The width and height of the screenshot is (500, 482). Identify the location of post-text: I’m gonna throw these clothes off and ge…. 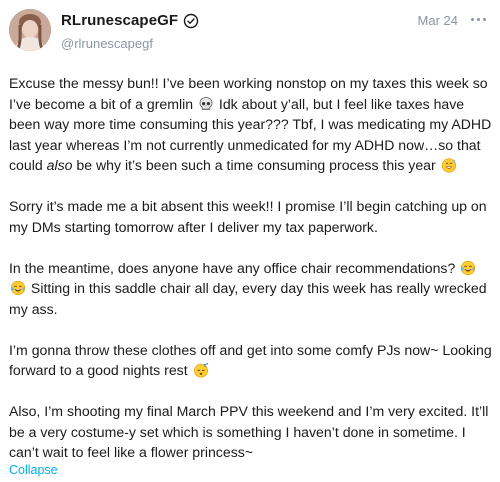
(252, 360).